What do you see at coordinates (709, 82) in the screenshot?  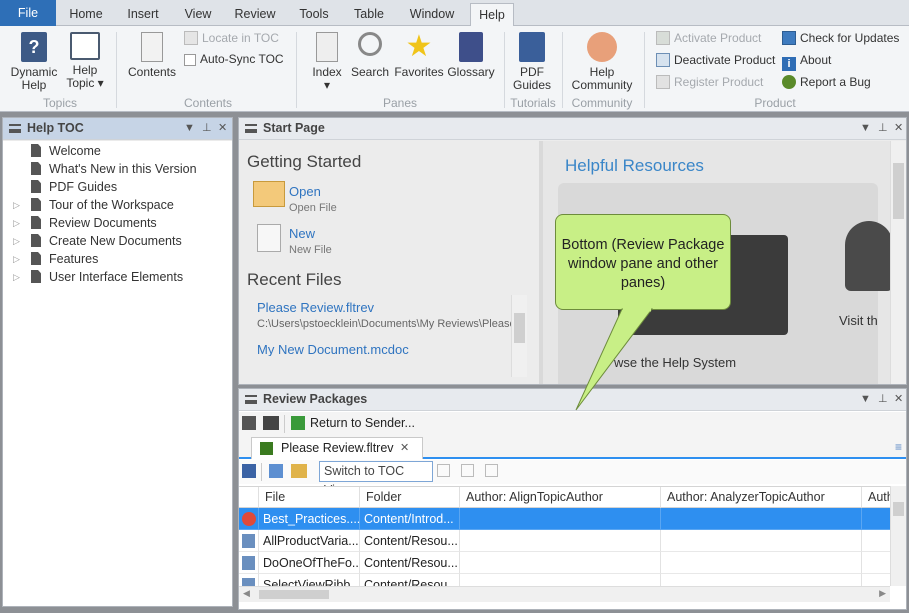 I see `register-product-button: Register Product` at bounding box center [709, 82].